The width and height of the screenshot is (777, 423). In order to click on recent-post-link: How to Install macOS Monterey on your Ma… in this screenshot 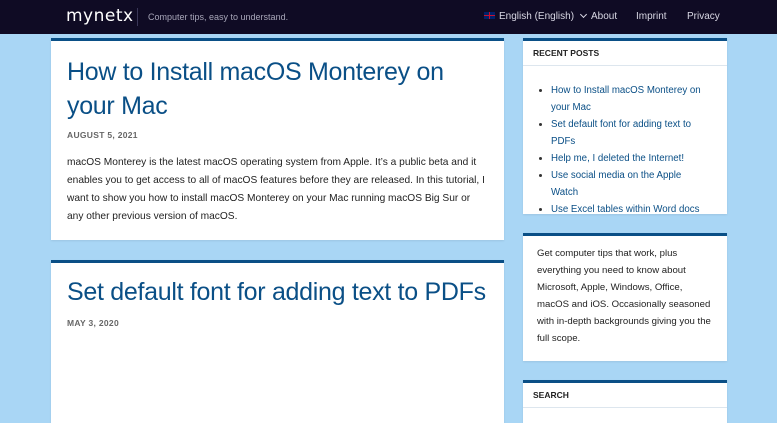, I will do `click(626, 99)`.